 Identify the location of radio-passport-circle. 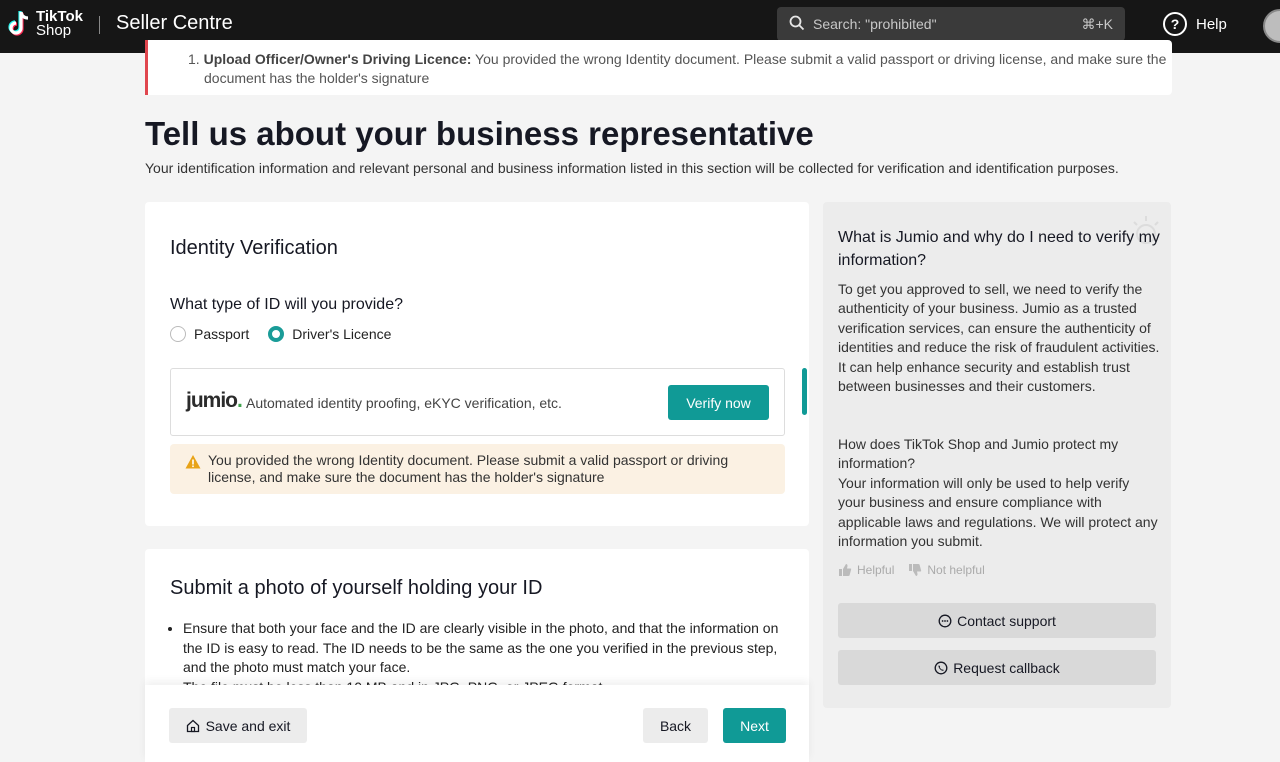
(178, 334).